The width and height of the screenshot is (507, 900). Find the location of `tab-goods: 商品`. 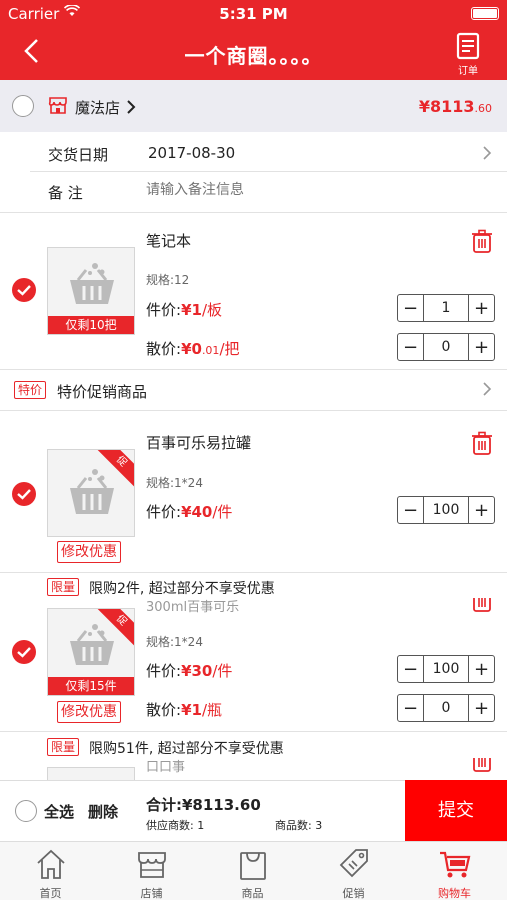

tab-goods: 商品 is located at coordinates (252, 871).